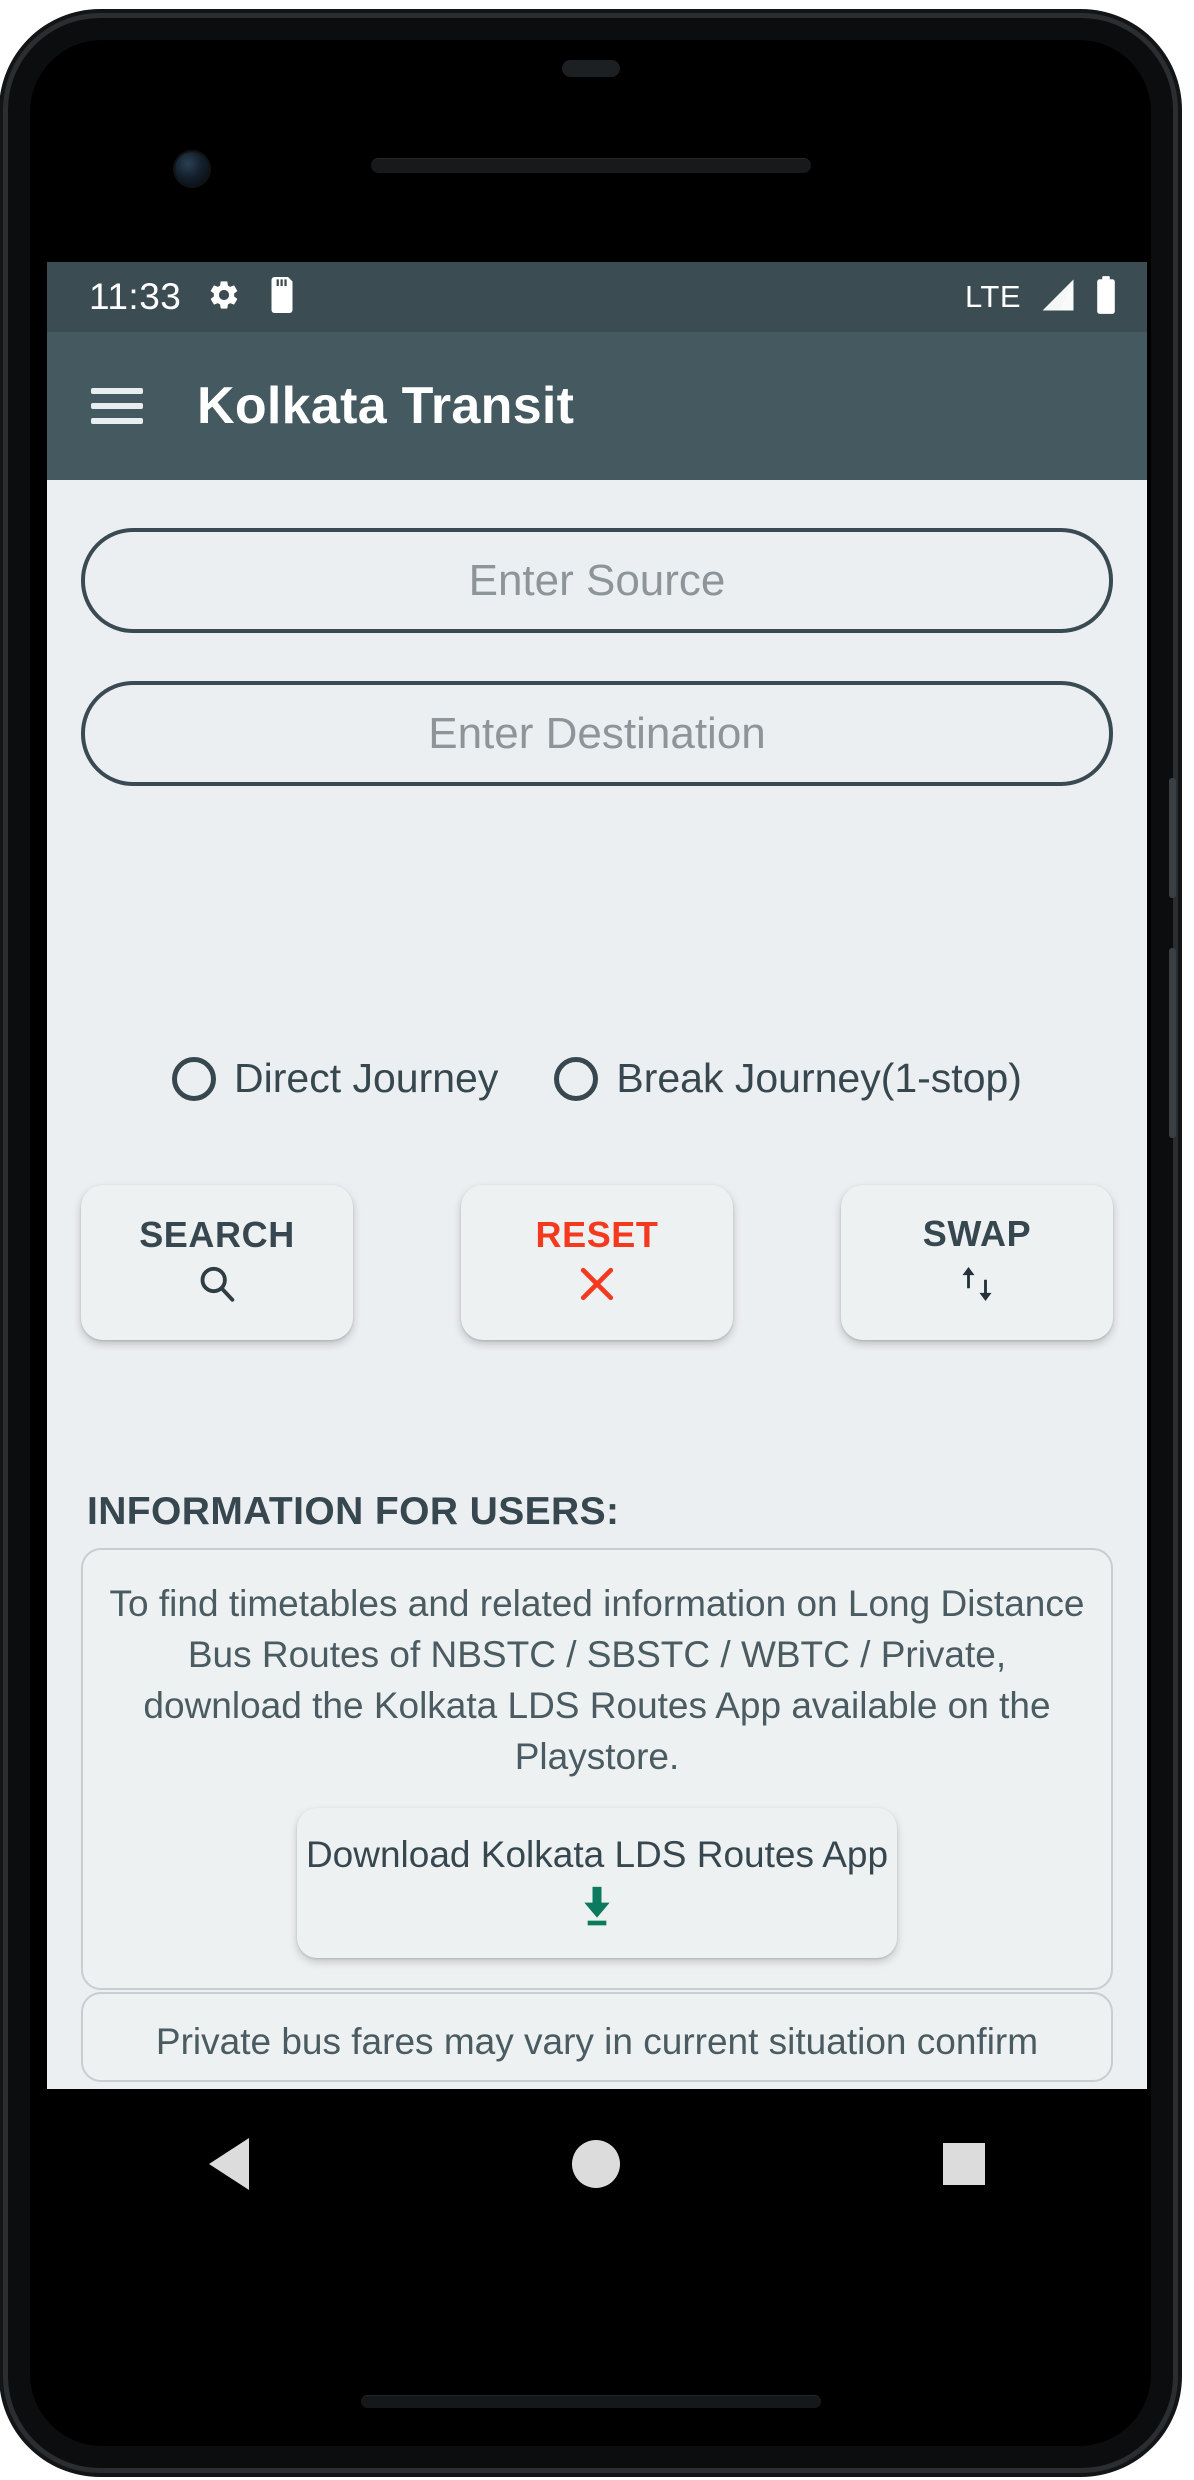 The image size is (1194, 2480). What do you see at coordinates (977, 1233) in the screenshot?
I see `swap-button-label: SWAP` at bounding box center [977, 1233].